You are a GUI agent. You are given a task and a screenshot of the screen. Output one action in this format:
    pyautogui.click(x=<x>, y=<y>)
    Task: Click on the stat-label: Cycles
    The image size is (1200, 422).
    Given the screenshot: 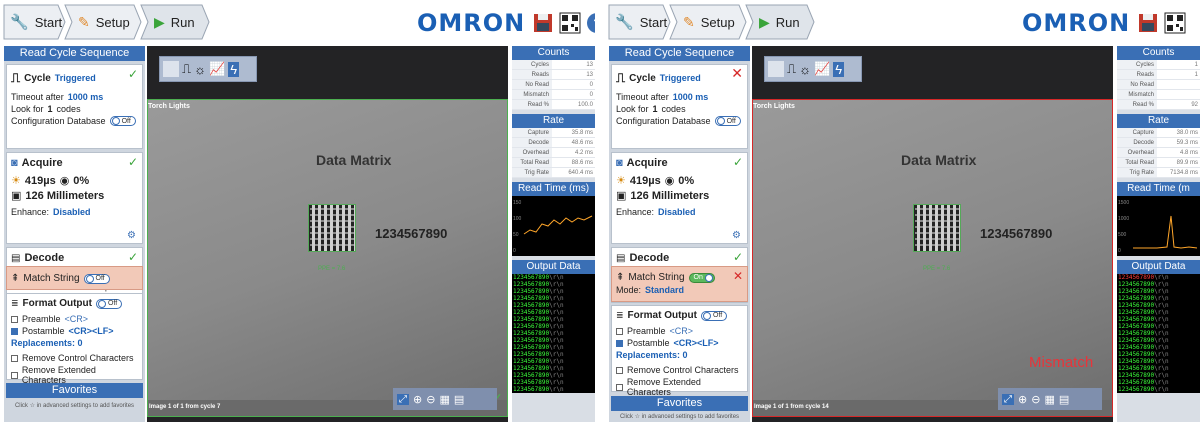 What is the action you would take?
    pyautogui.click(x=1137, y=64)
    